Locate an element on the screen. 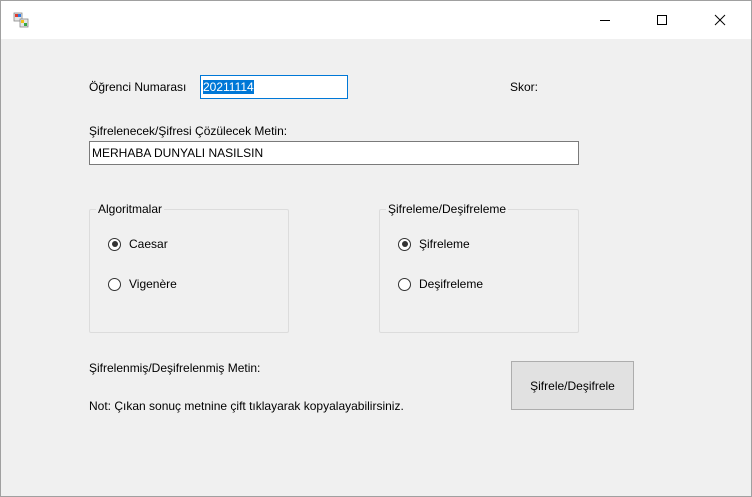  radio-caesar: Caesar is located at coordinates (138, 244).